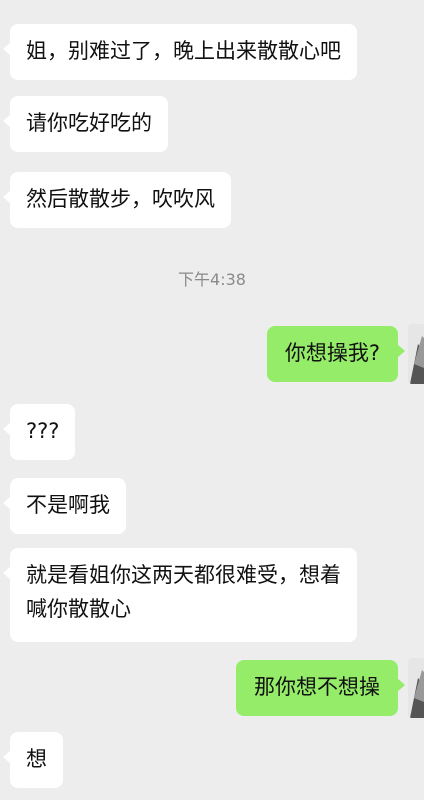 This screenshot has height=800, width=424. I want to click on message-bubble-received: 然后散散步，吹吹风, so click(117, 200).